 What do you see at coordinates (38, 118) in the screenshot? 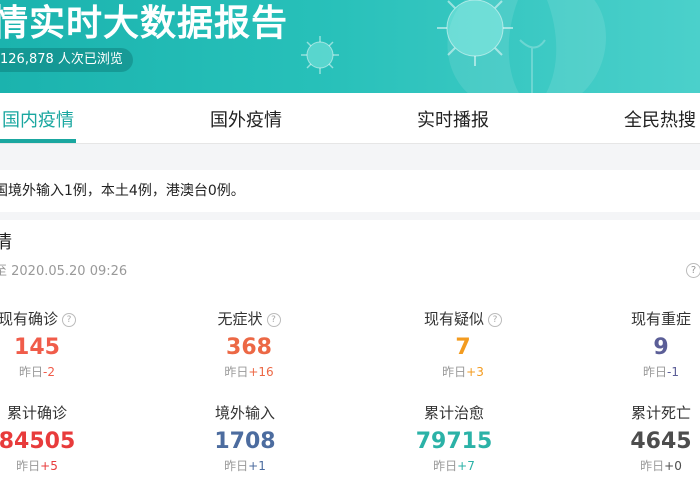
I see `tab-domestic: 国内疫情` at bounding box center [38, 118].